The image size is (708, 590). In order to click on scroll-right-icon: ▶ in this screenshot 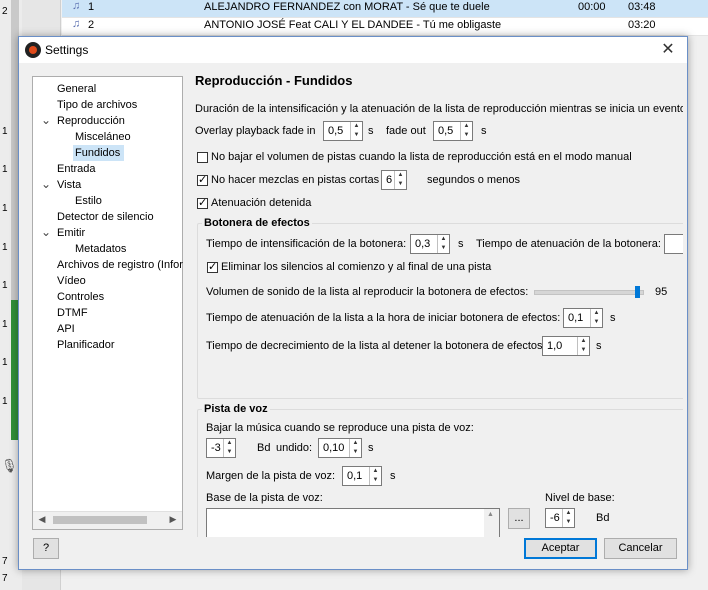, I will do `click(173, 519)`.